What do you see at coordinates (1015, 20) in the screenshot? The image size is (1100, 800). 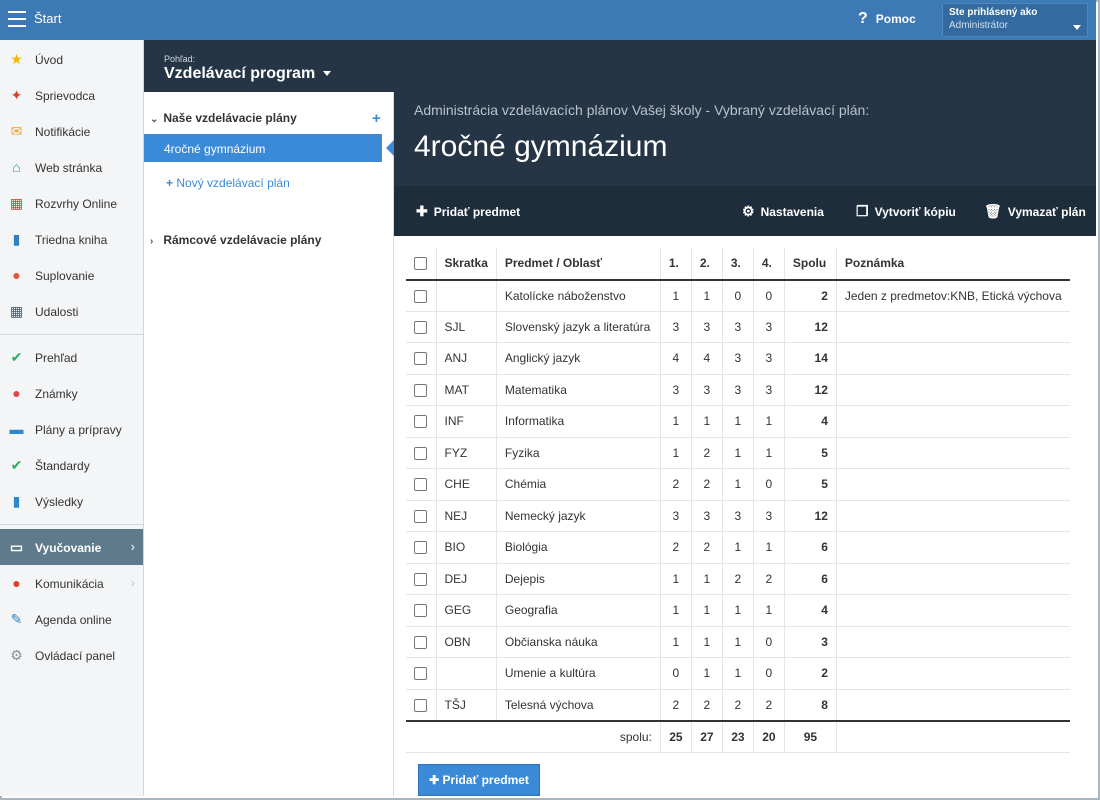 I see `user-dropdown: Ste prihlásený ako Administrátor` at bounding box center [1015, 20].